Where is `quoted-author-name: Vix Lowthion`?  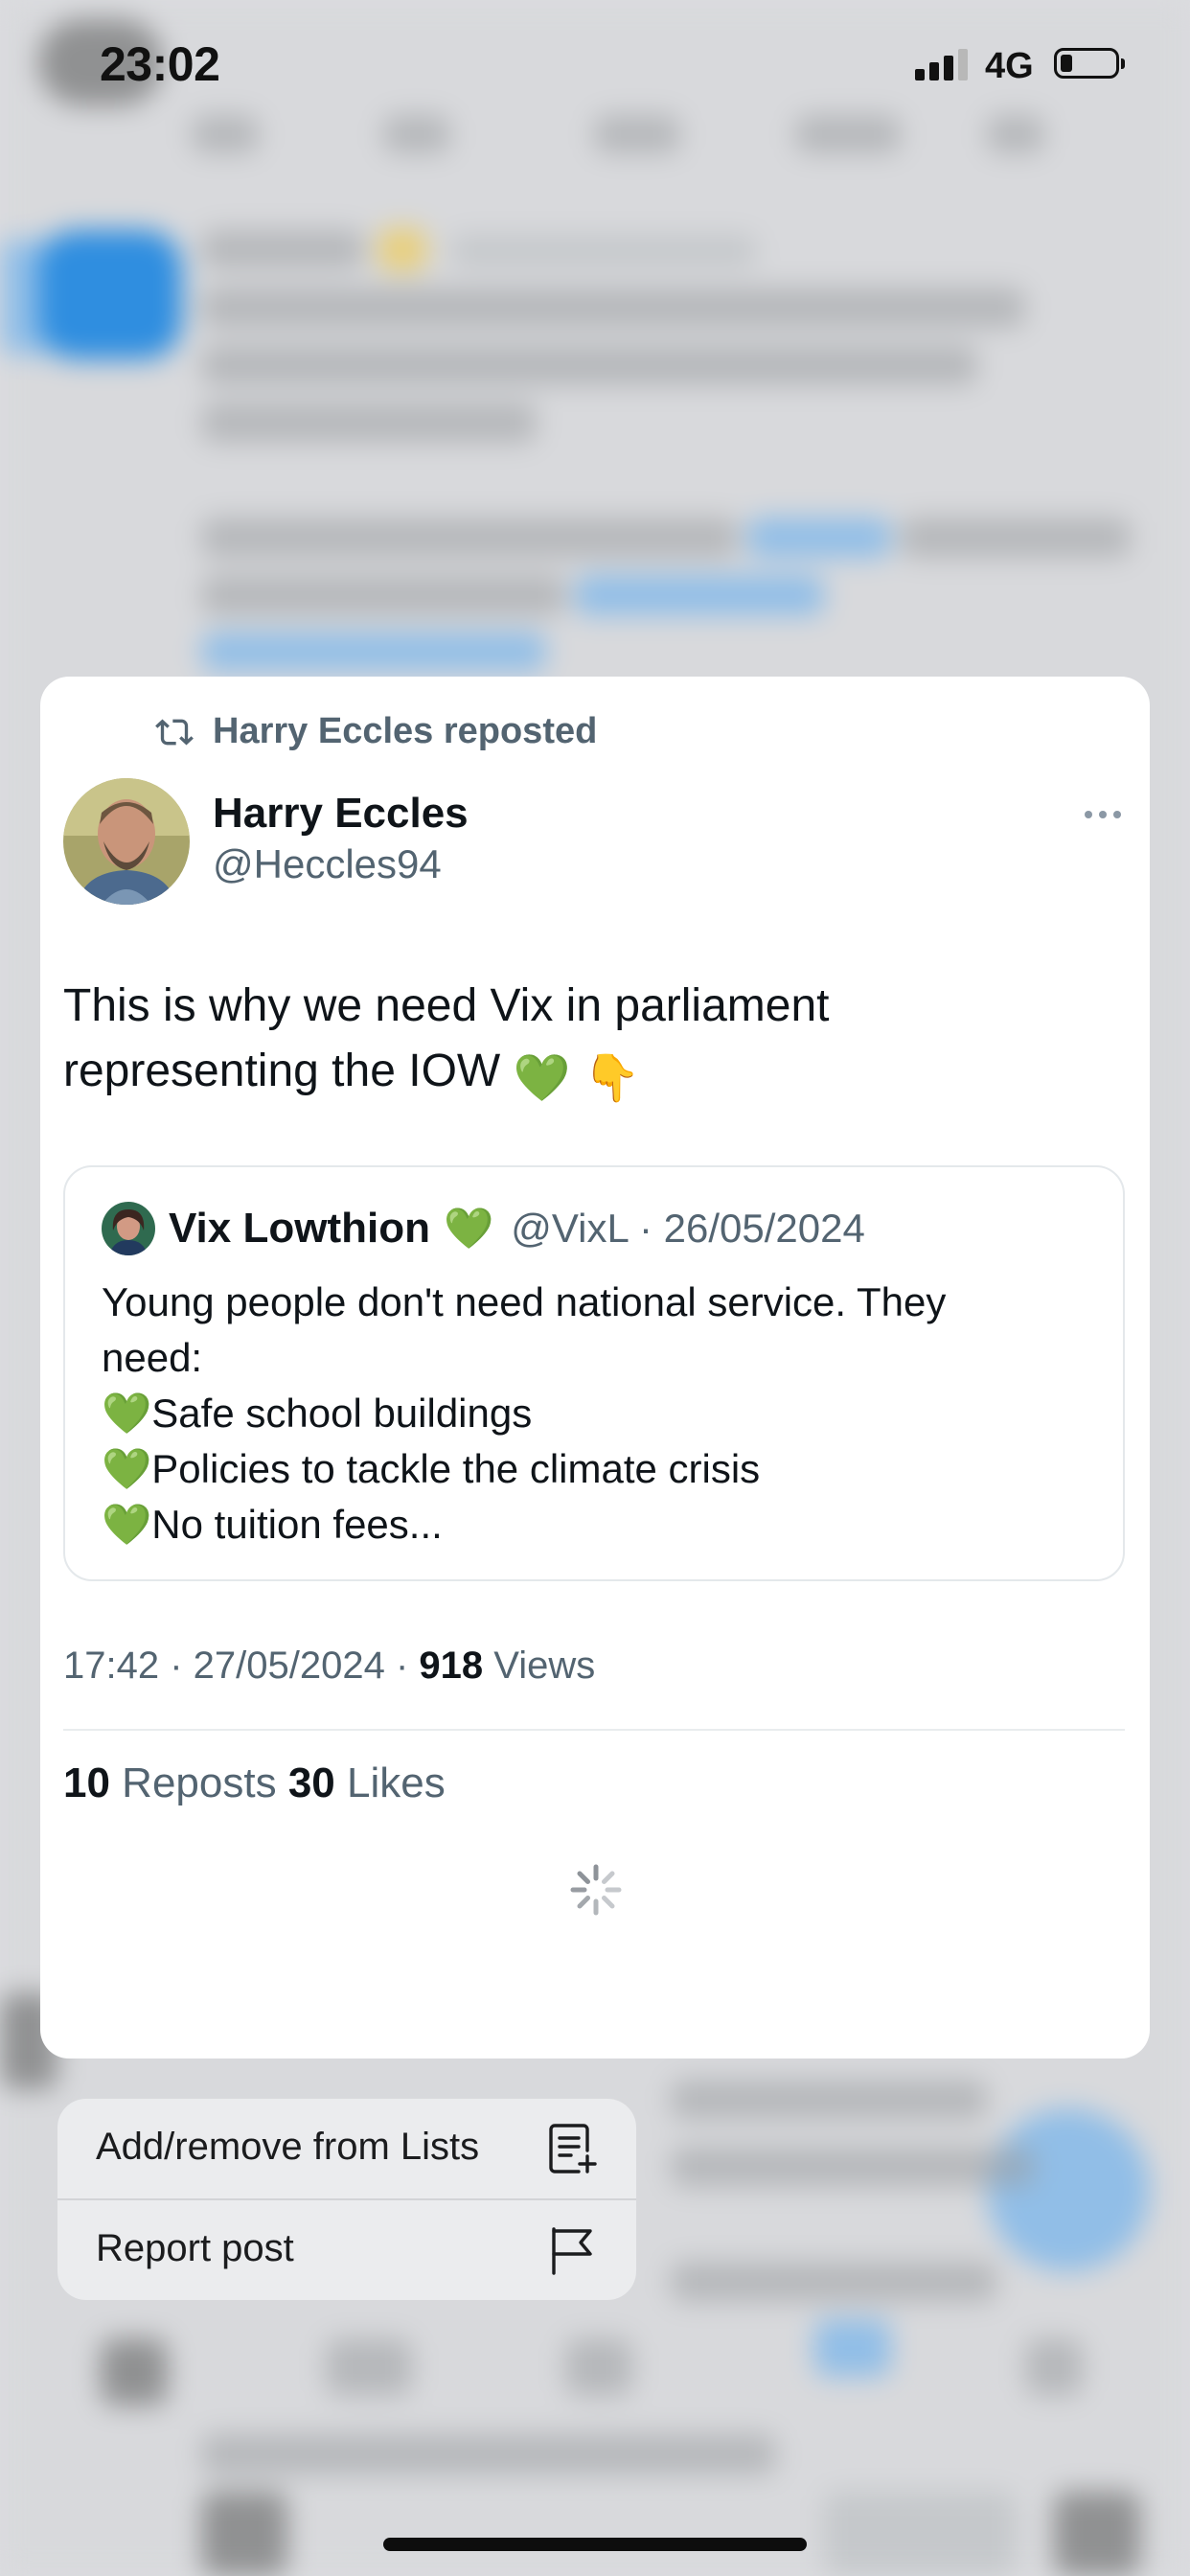 quoted-author-name: Vix Lowthion is located at coordinates (300, 1228).